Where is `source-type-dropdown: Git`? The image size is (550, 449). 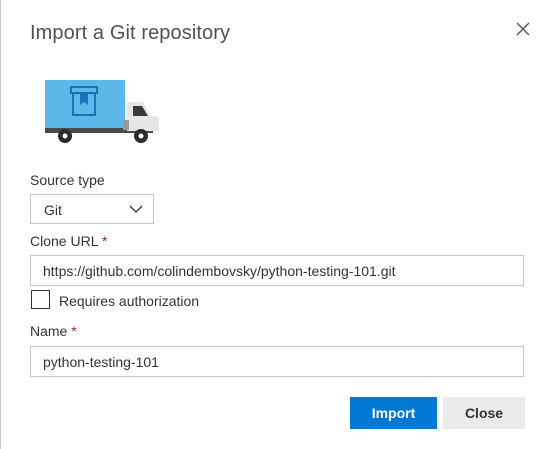
source-type-dropdown: Git is located at coordinates (92, 209).